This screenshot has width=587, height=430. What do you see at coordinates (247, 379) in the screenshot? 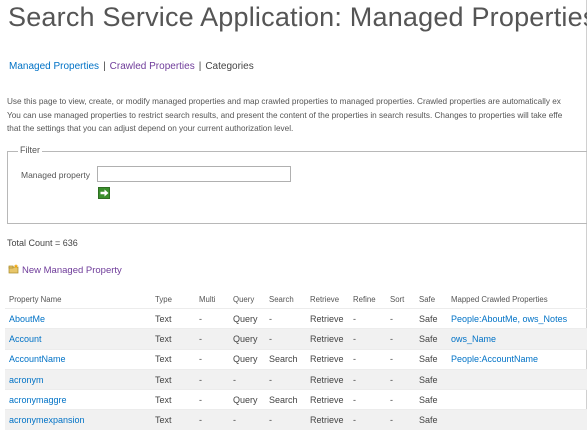
I see `query-cell: -` at bounding box center [247, 379].